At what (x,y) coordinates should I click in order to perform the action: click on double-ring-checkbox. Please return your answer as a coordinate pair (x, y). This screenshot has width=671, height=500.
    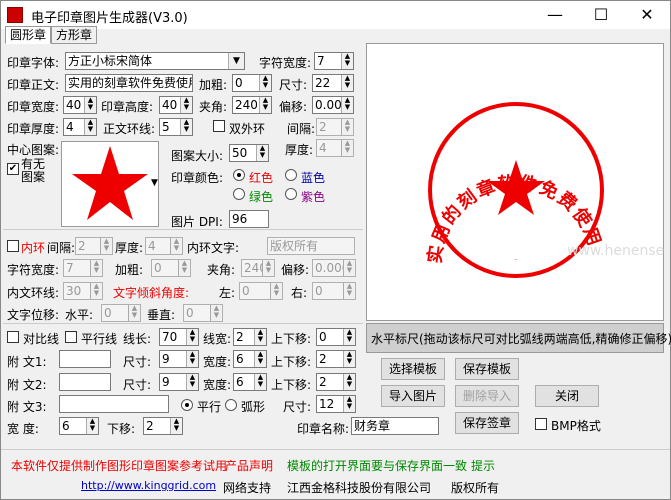
    Looking at the image, I should click on (219, 126).